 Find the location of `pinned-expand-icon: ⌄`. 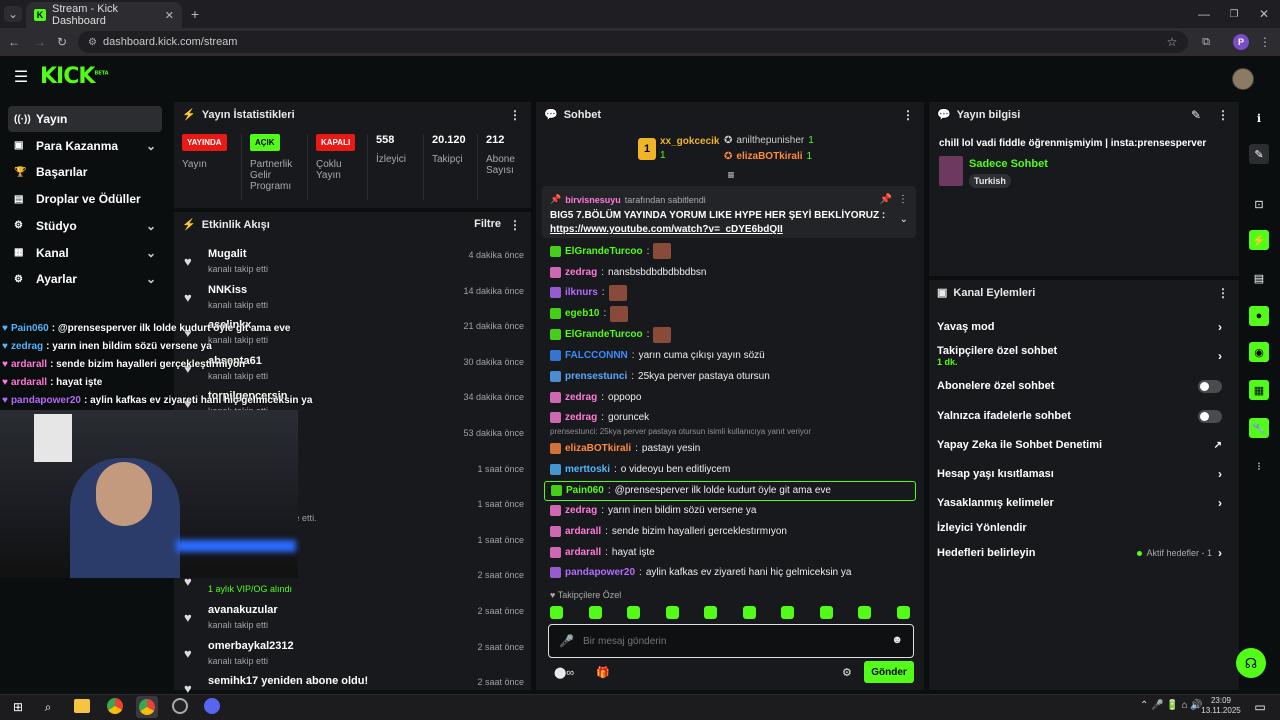

pinned-expand-icon: ⌄ is located at coordinates (904, 219).